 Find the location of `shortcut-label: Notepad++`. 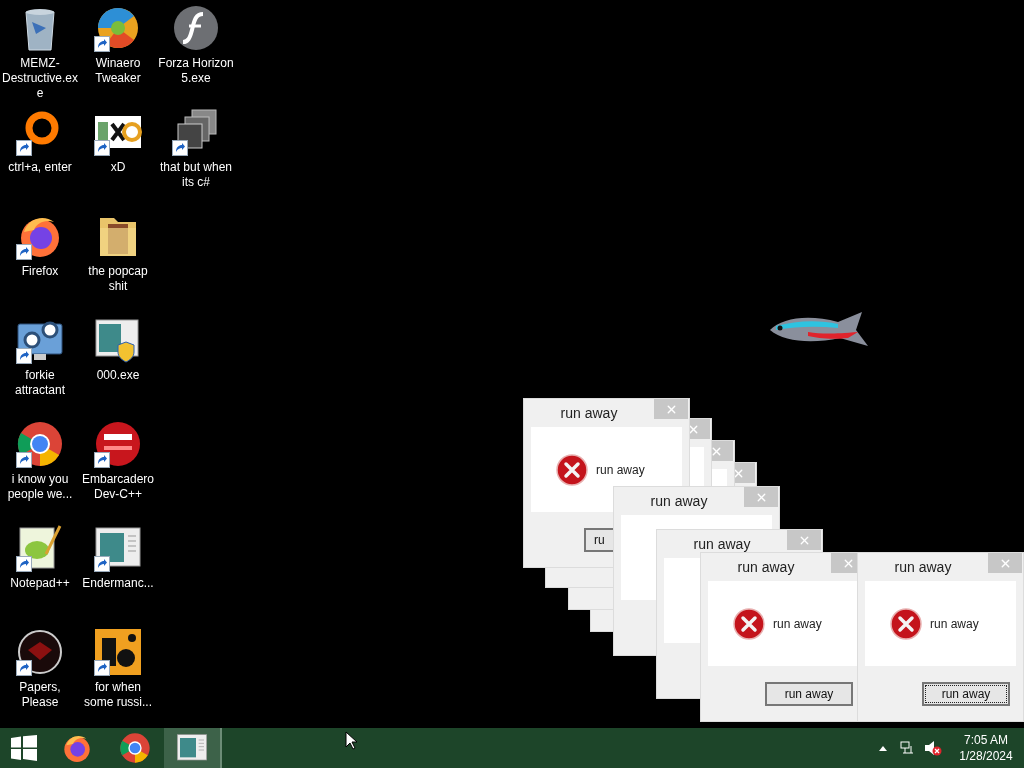

shortcut-label: Notepad++ is located at coordinates (40, 583).